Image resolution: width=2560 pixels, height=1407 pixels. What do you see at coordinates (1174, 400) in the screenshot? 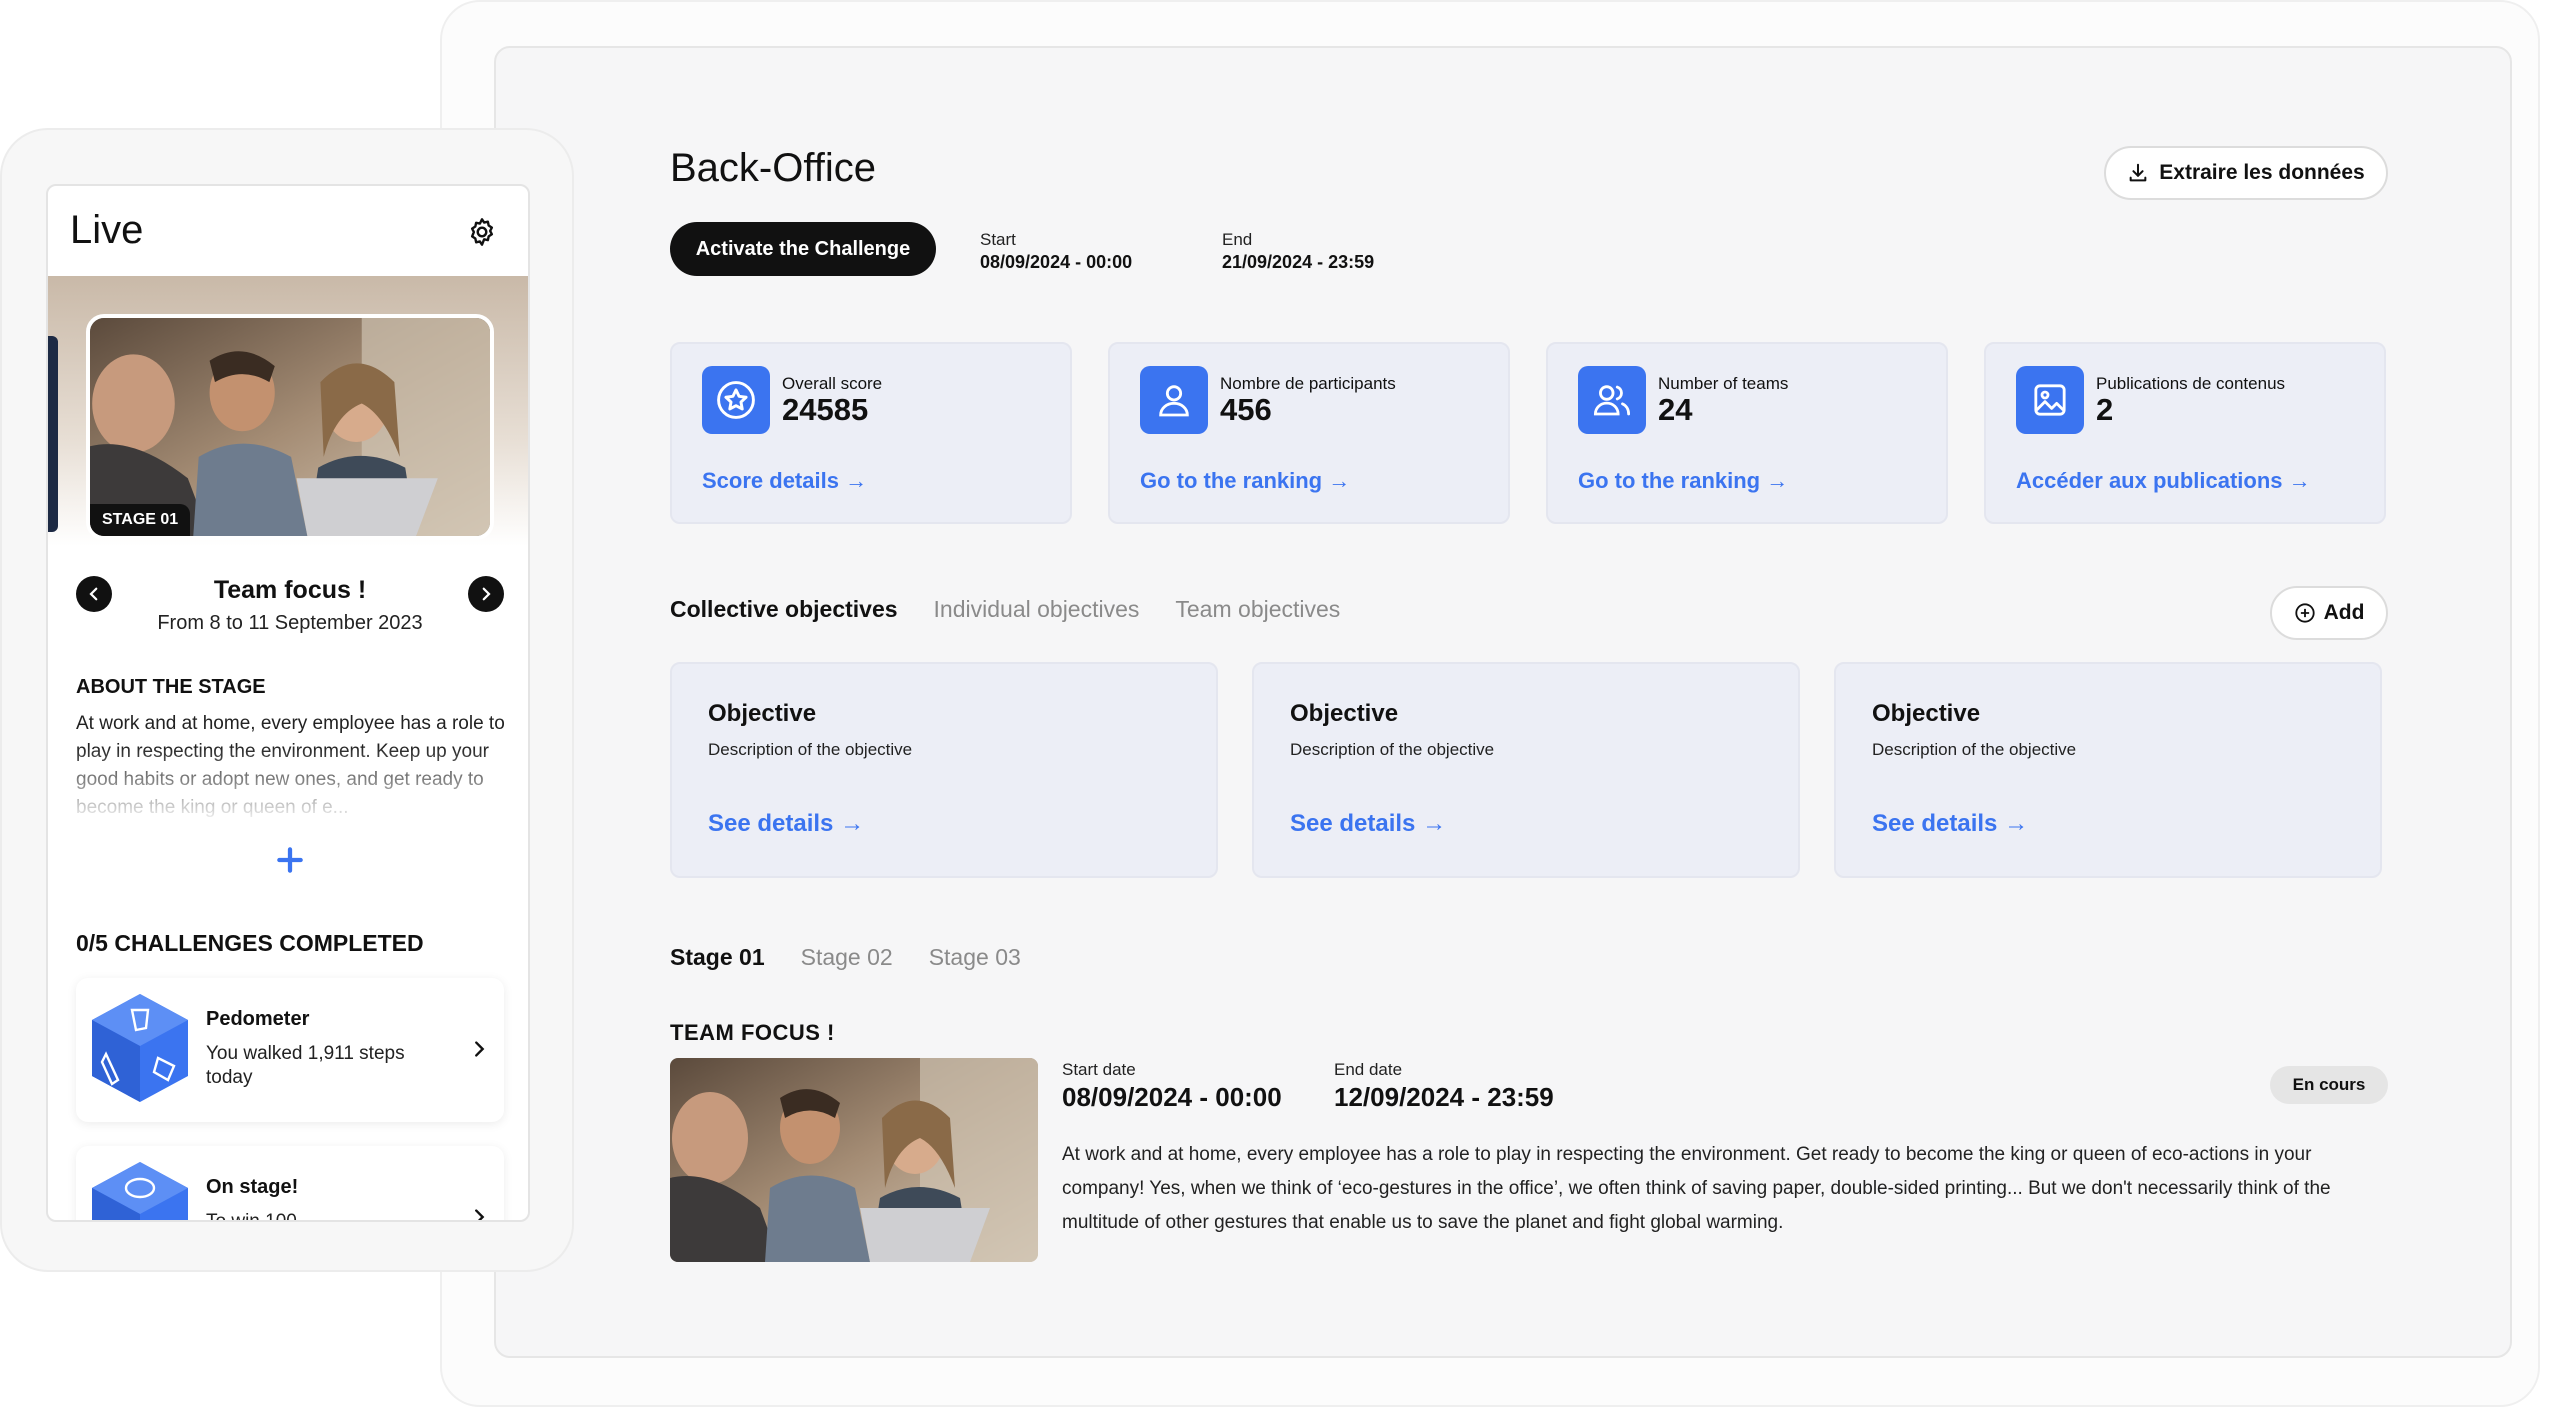
I see `user-icon` at bounding box center [1174, 400].